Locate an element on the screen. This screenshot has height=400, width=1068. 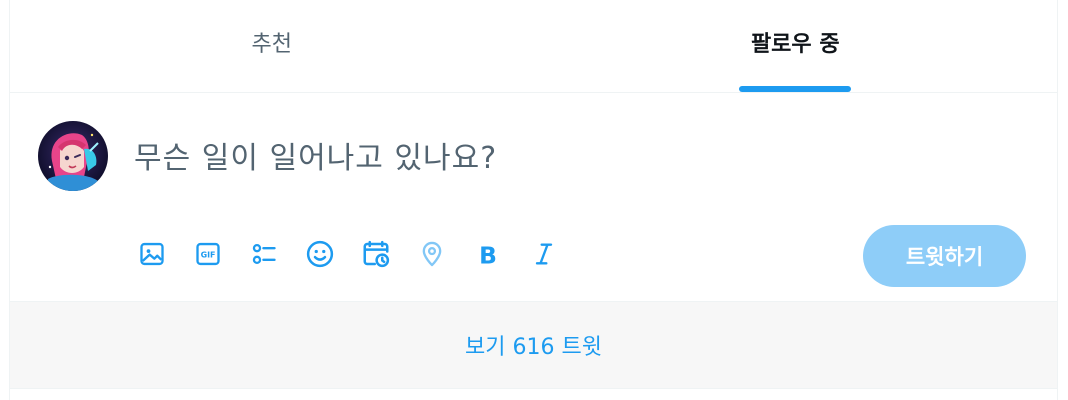
image-icon is located at coordinates (152, 254).